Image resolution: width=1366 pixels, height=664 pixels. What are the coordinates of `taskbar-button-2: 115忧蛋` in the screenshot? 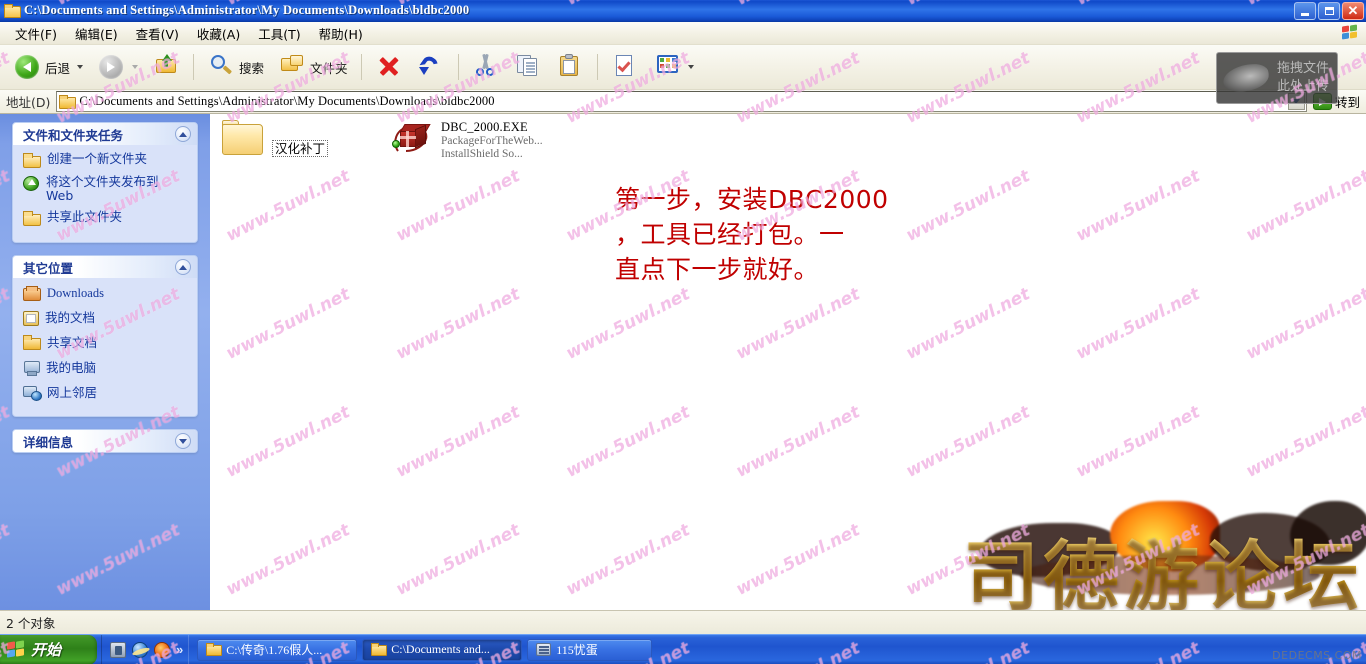 It's located at (590, 649).